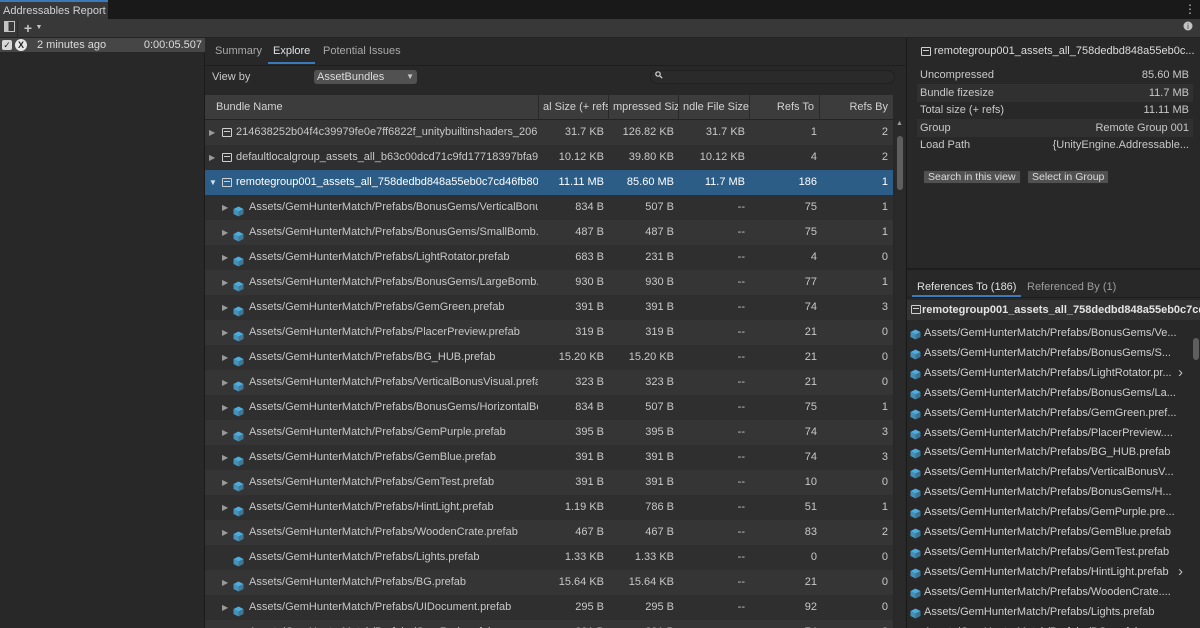  What do you see at coordinates (362, 54) in the screenshot?
I see `tab-potential-issues: Potential Issues` at bounding box center [362, 54].